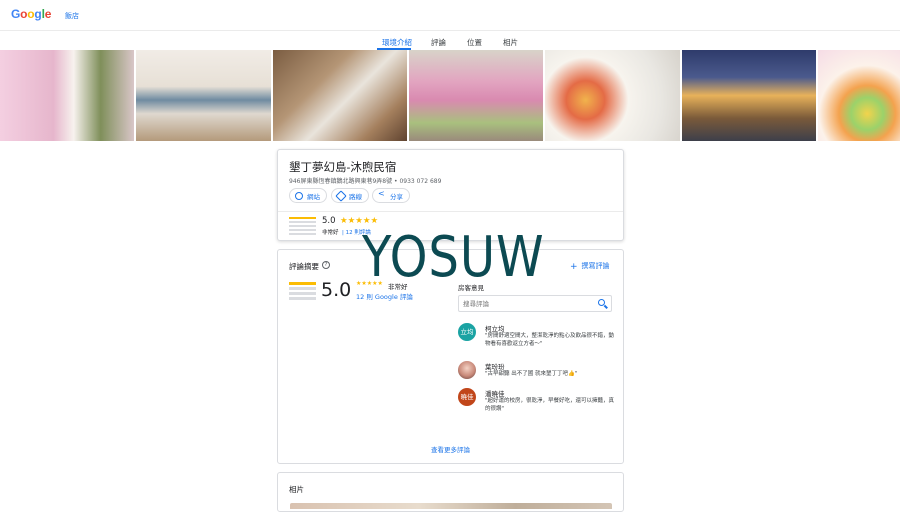 The height and width of the screenshot is (512, 900). Describe the element at coordinates (451, 506) in the screenshot. I see `photo-grid-preview` at that location.